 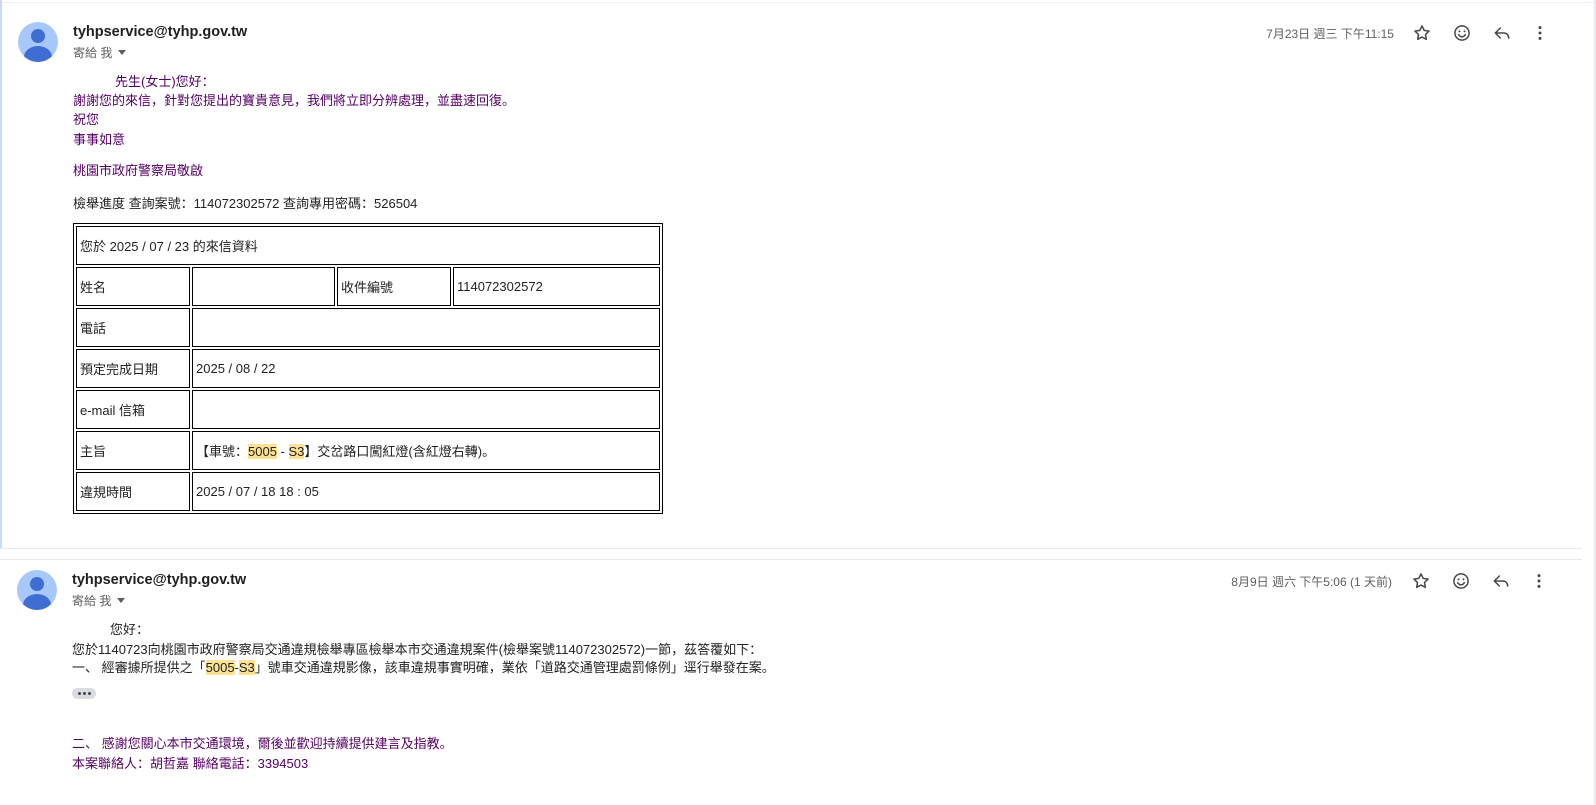 I want to click on phone-label: 電話, so click(x=133, y=327).